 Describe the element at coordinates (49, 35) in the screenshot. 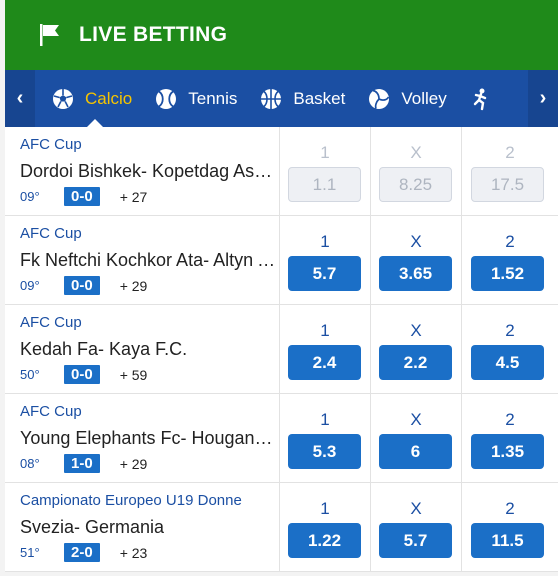

I see `flag-icon` at that location.